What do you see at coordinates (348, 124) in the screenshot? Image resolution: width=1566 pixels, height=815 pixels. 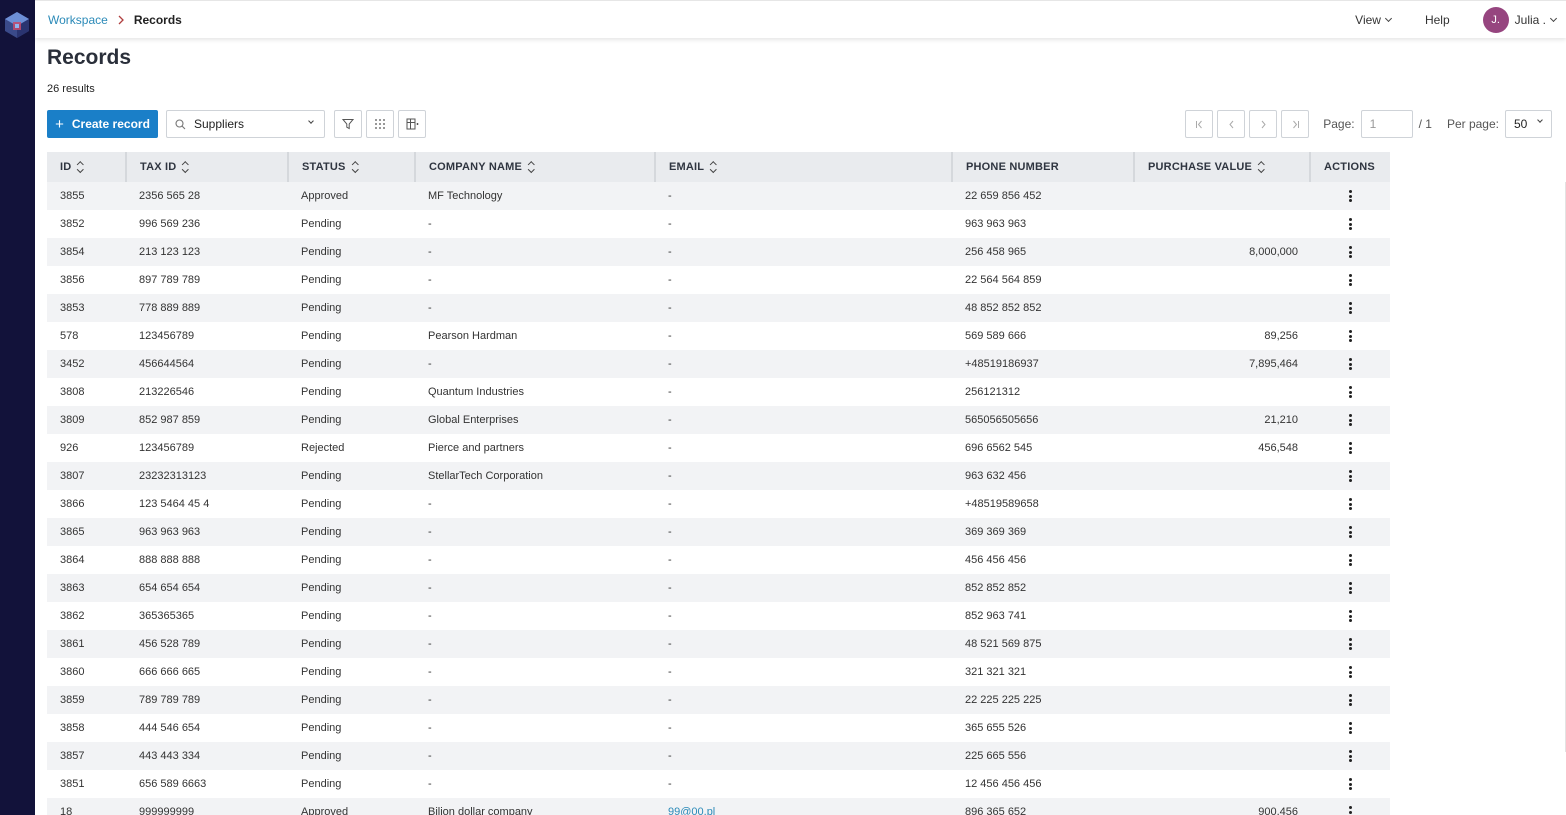 I see `filter-button` at bounding box center [348, 124].